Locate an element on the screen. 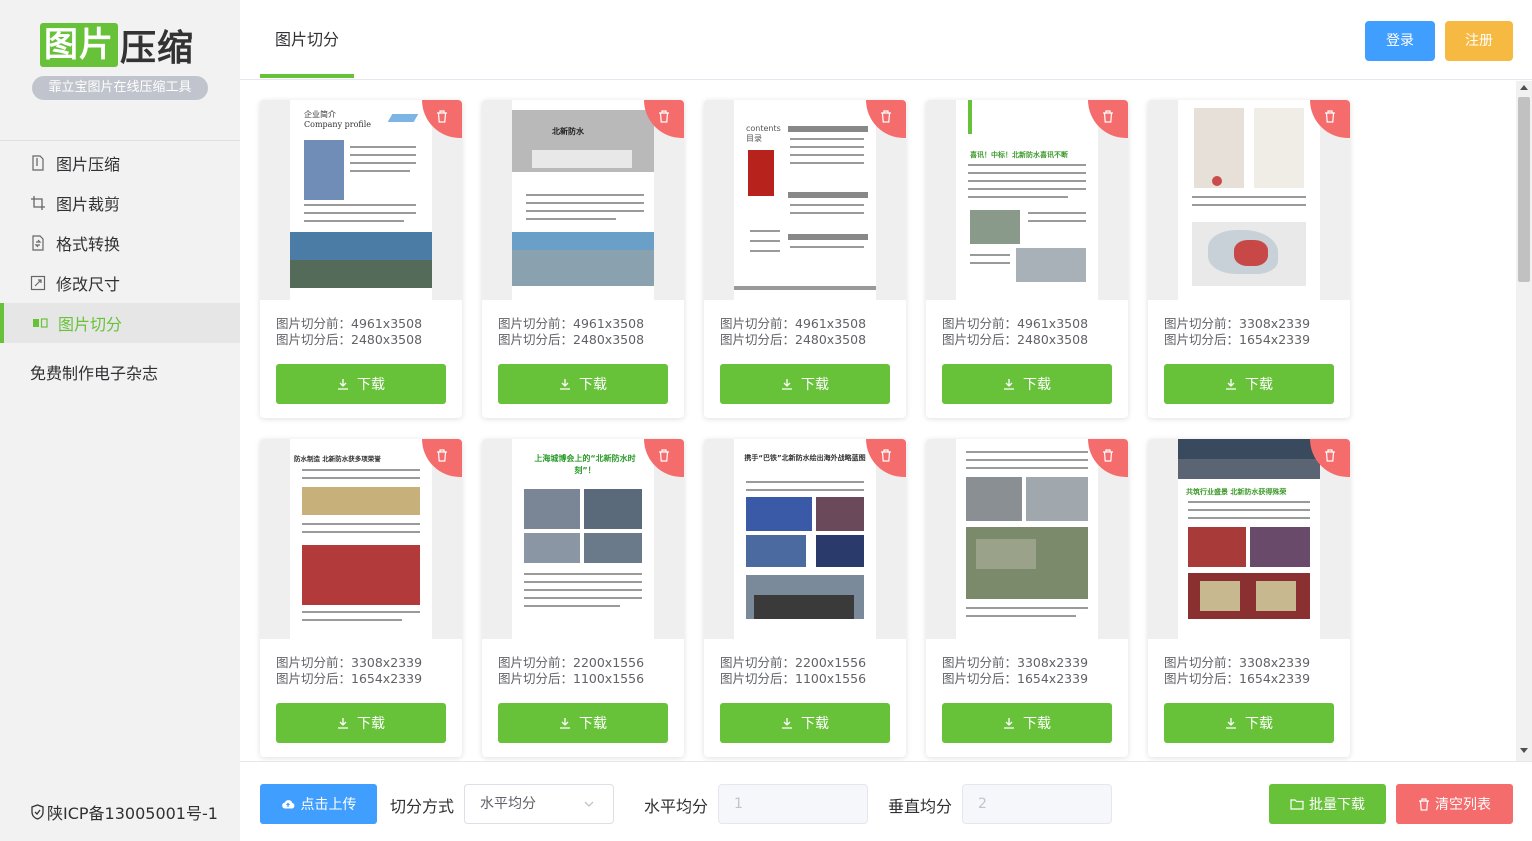 This screenshot has height=841, width=1532. icp-record: 陕ICP备13005001号-1 is located at coordinates (124, 812).